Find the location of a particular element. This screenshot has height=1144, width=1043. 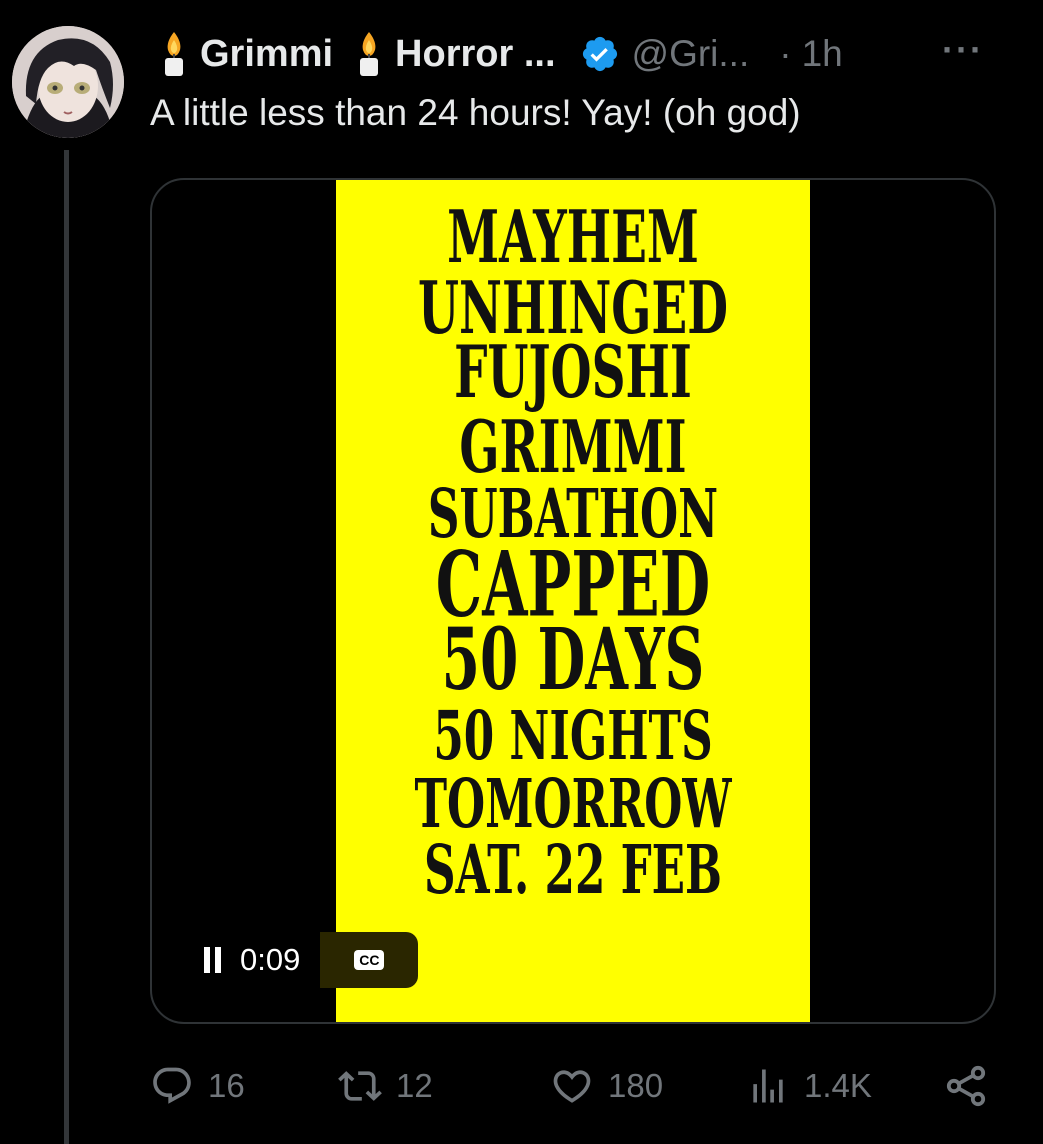

captions-icon: CC is located at coordinates (369, 960).